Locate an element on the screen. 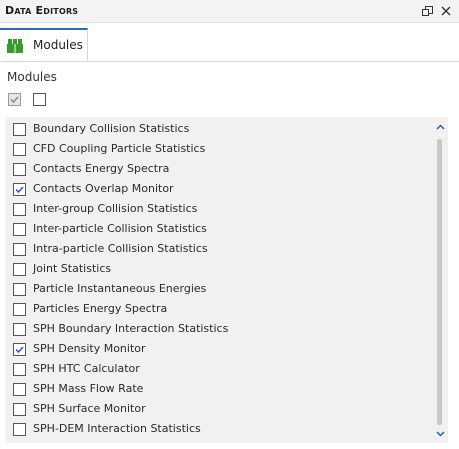 The width and height of the screenshot is (459, 449). tab-label: Modules is located at coordinates (58, 45).